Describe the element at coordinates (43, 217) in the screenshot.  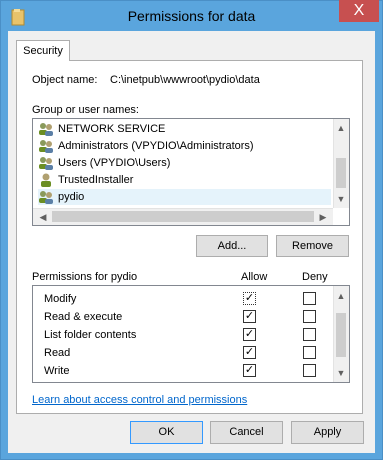
I see `scroll-left-icon: ◀` at that location.